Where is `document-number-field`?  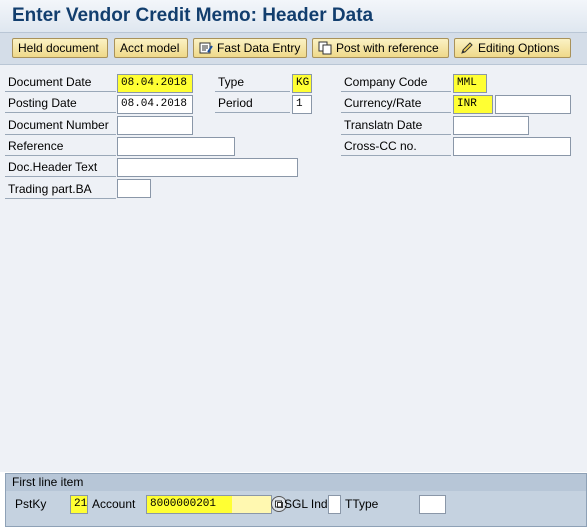
document-number-field is located at coordinates (155, 125).